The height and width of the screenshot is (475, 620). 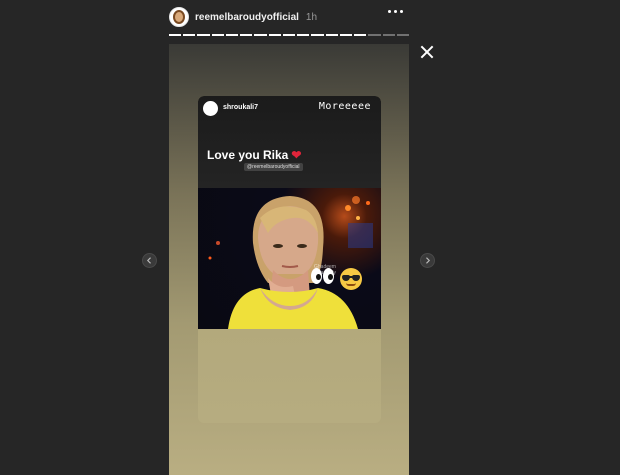 I want to click on shared-card-footer, so click(x=289, y=376).